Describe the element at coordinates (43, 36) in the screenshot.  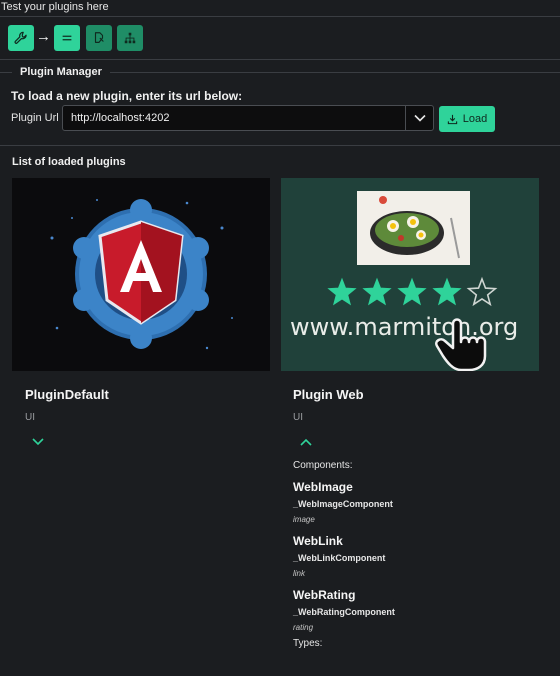
I see `arrow-right-icon: →` at that location.